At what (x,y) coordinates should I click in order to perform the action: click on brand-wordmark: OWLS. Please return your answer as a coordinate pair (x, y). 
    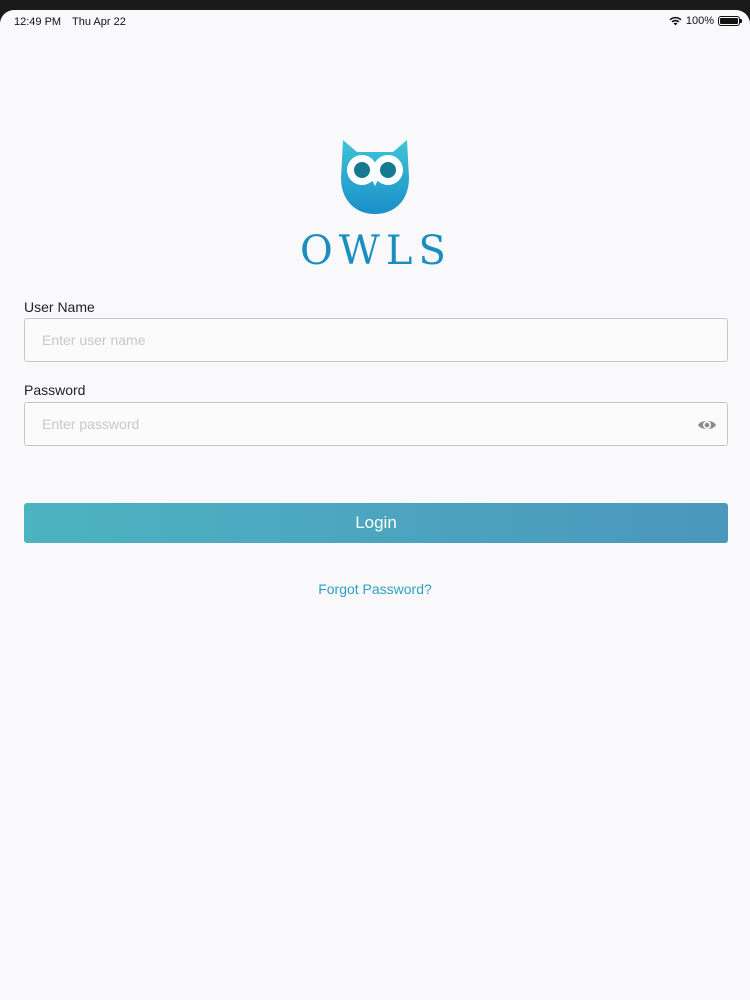
    Looking at the image, I should click on (376, 251).